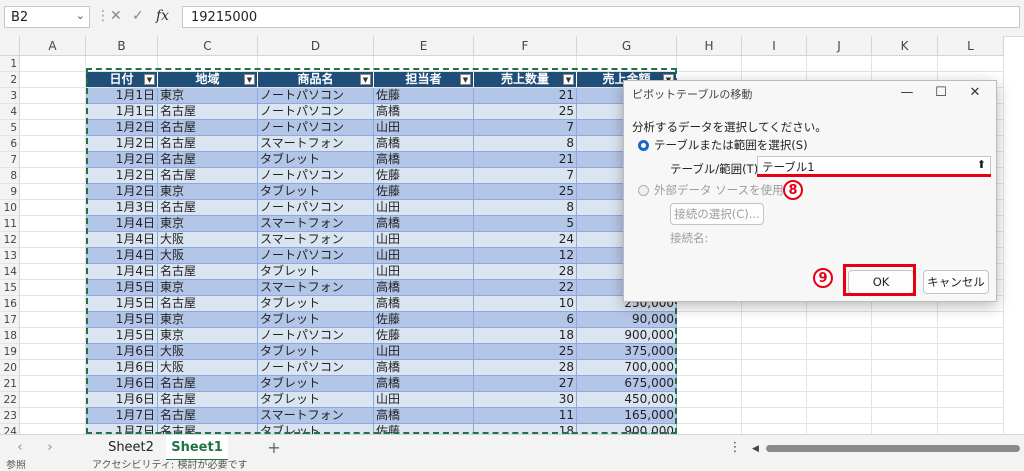  What do you see at coordinates (10, 256) in the screenshot?
I see `row-header: 13` at bounding box center [10, 256].